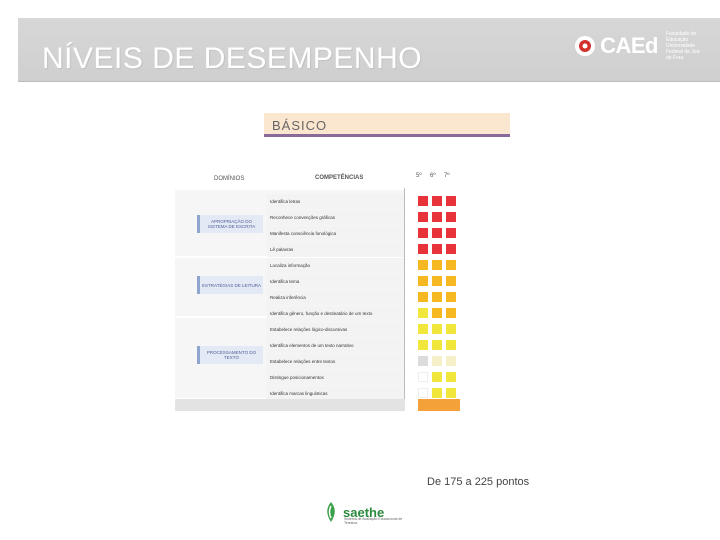 The image size is (720, 540). What do you see at coordinates (232, 58) in the screenshot?
I see `slide-title: NÍVEIS DE DESEMPENHO` at bounding box center [232, 58].